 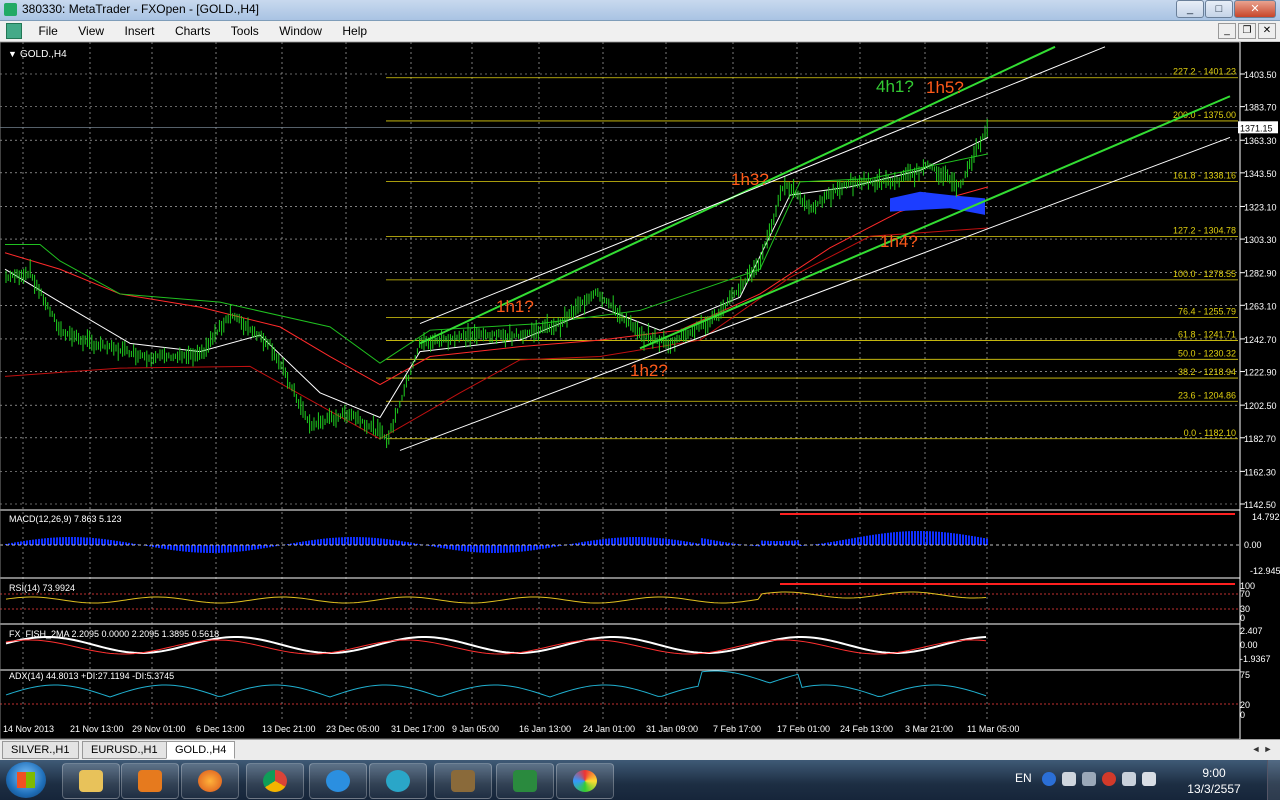 I want to click on price-axis-label: 1202.50, so click(x=1260, y=406).